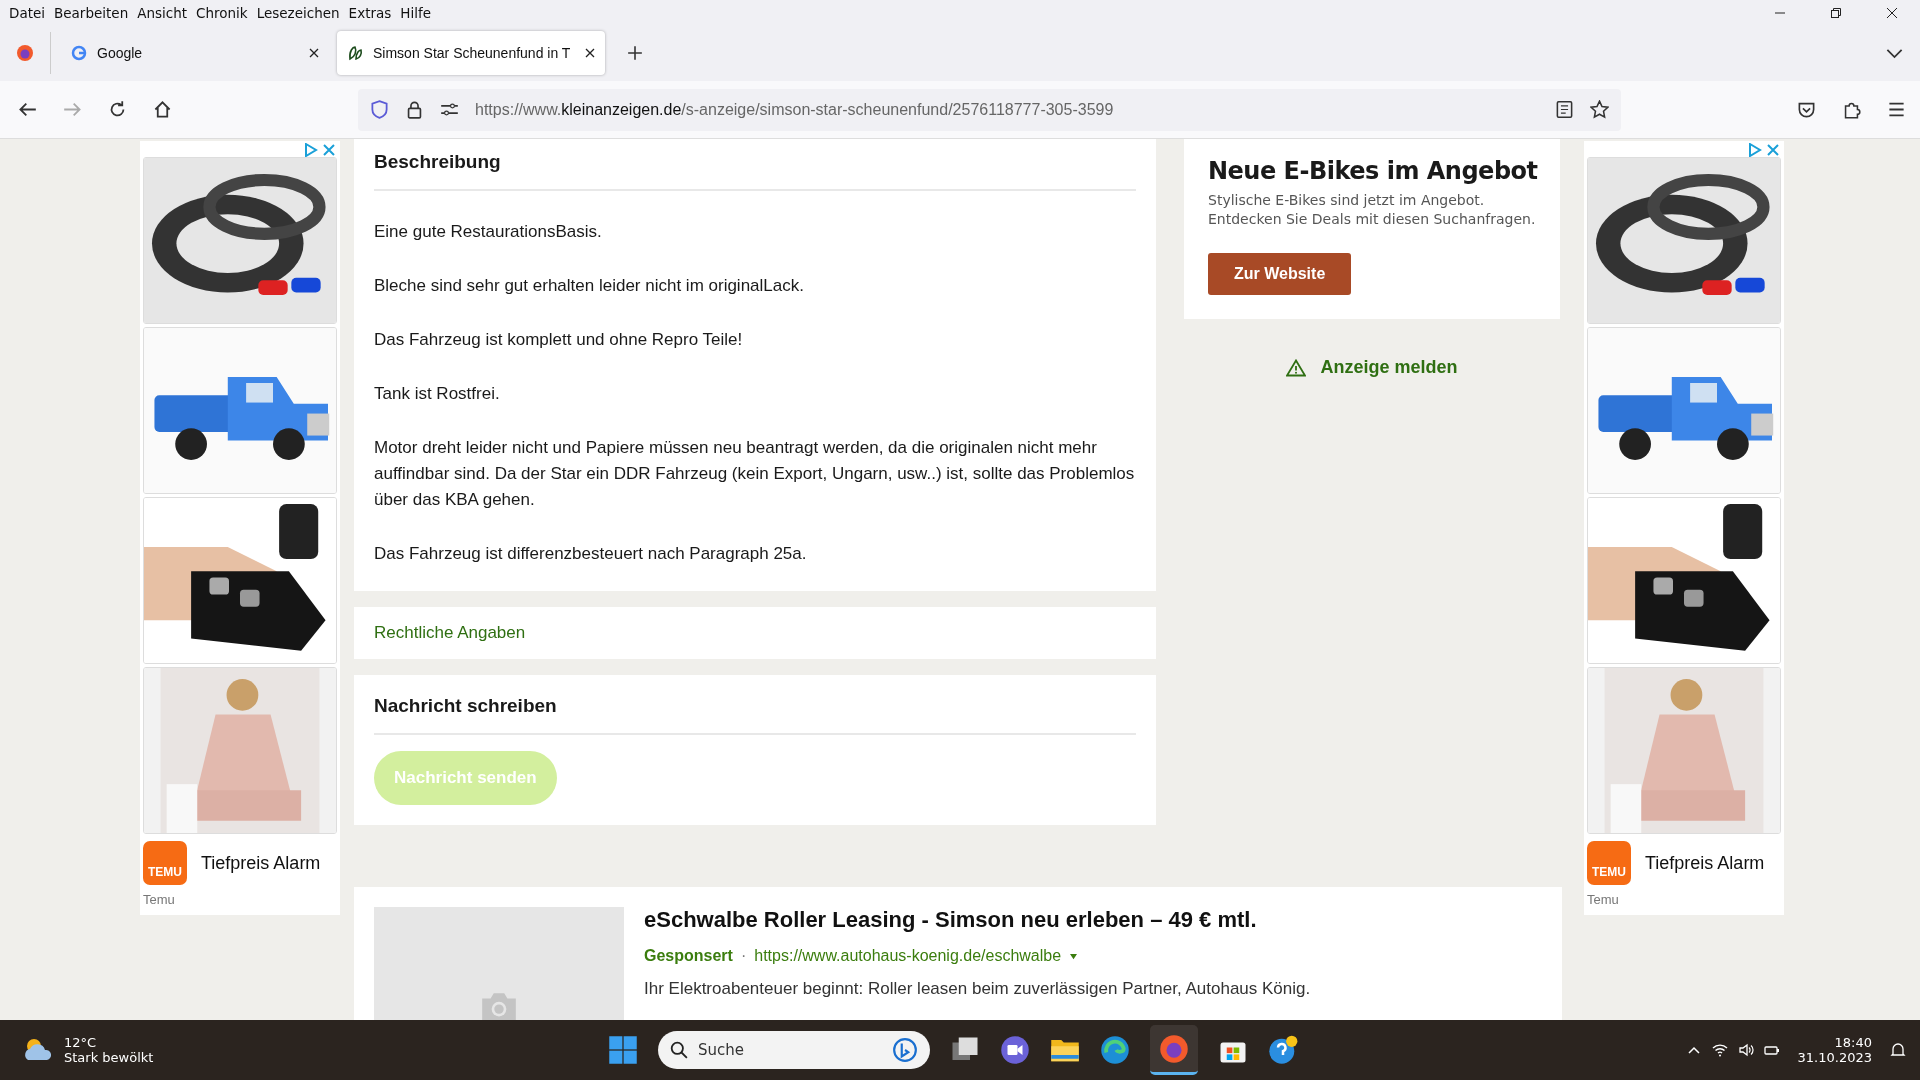 Image resolution: width=1920 pixels, height=1080 pixels. I want to click on reload-icon, so click(117, 109).